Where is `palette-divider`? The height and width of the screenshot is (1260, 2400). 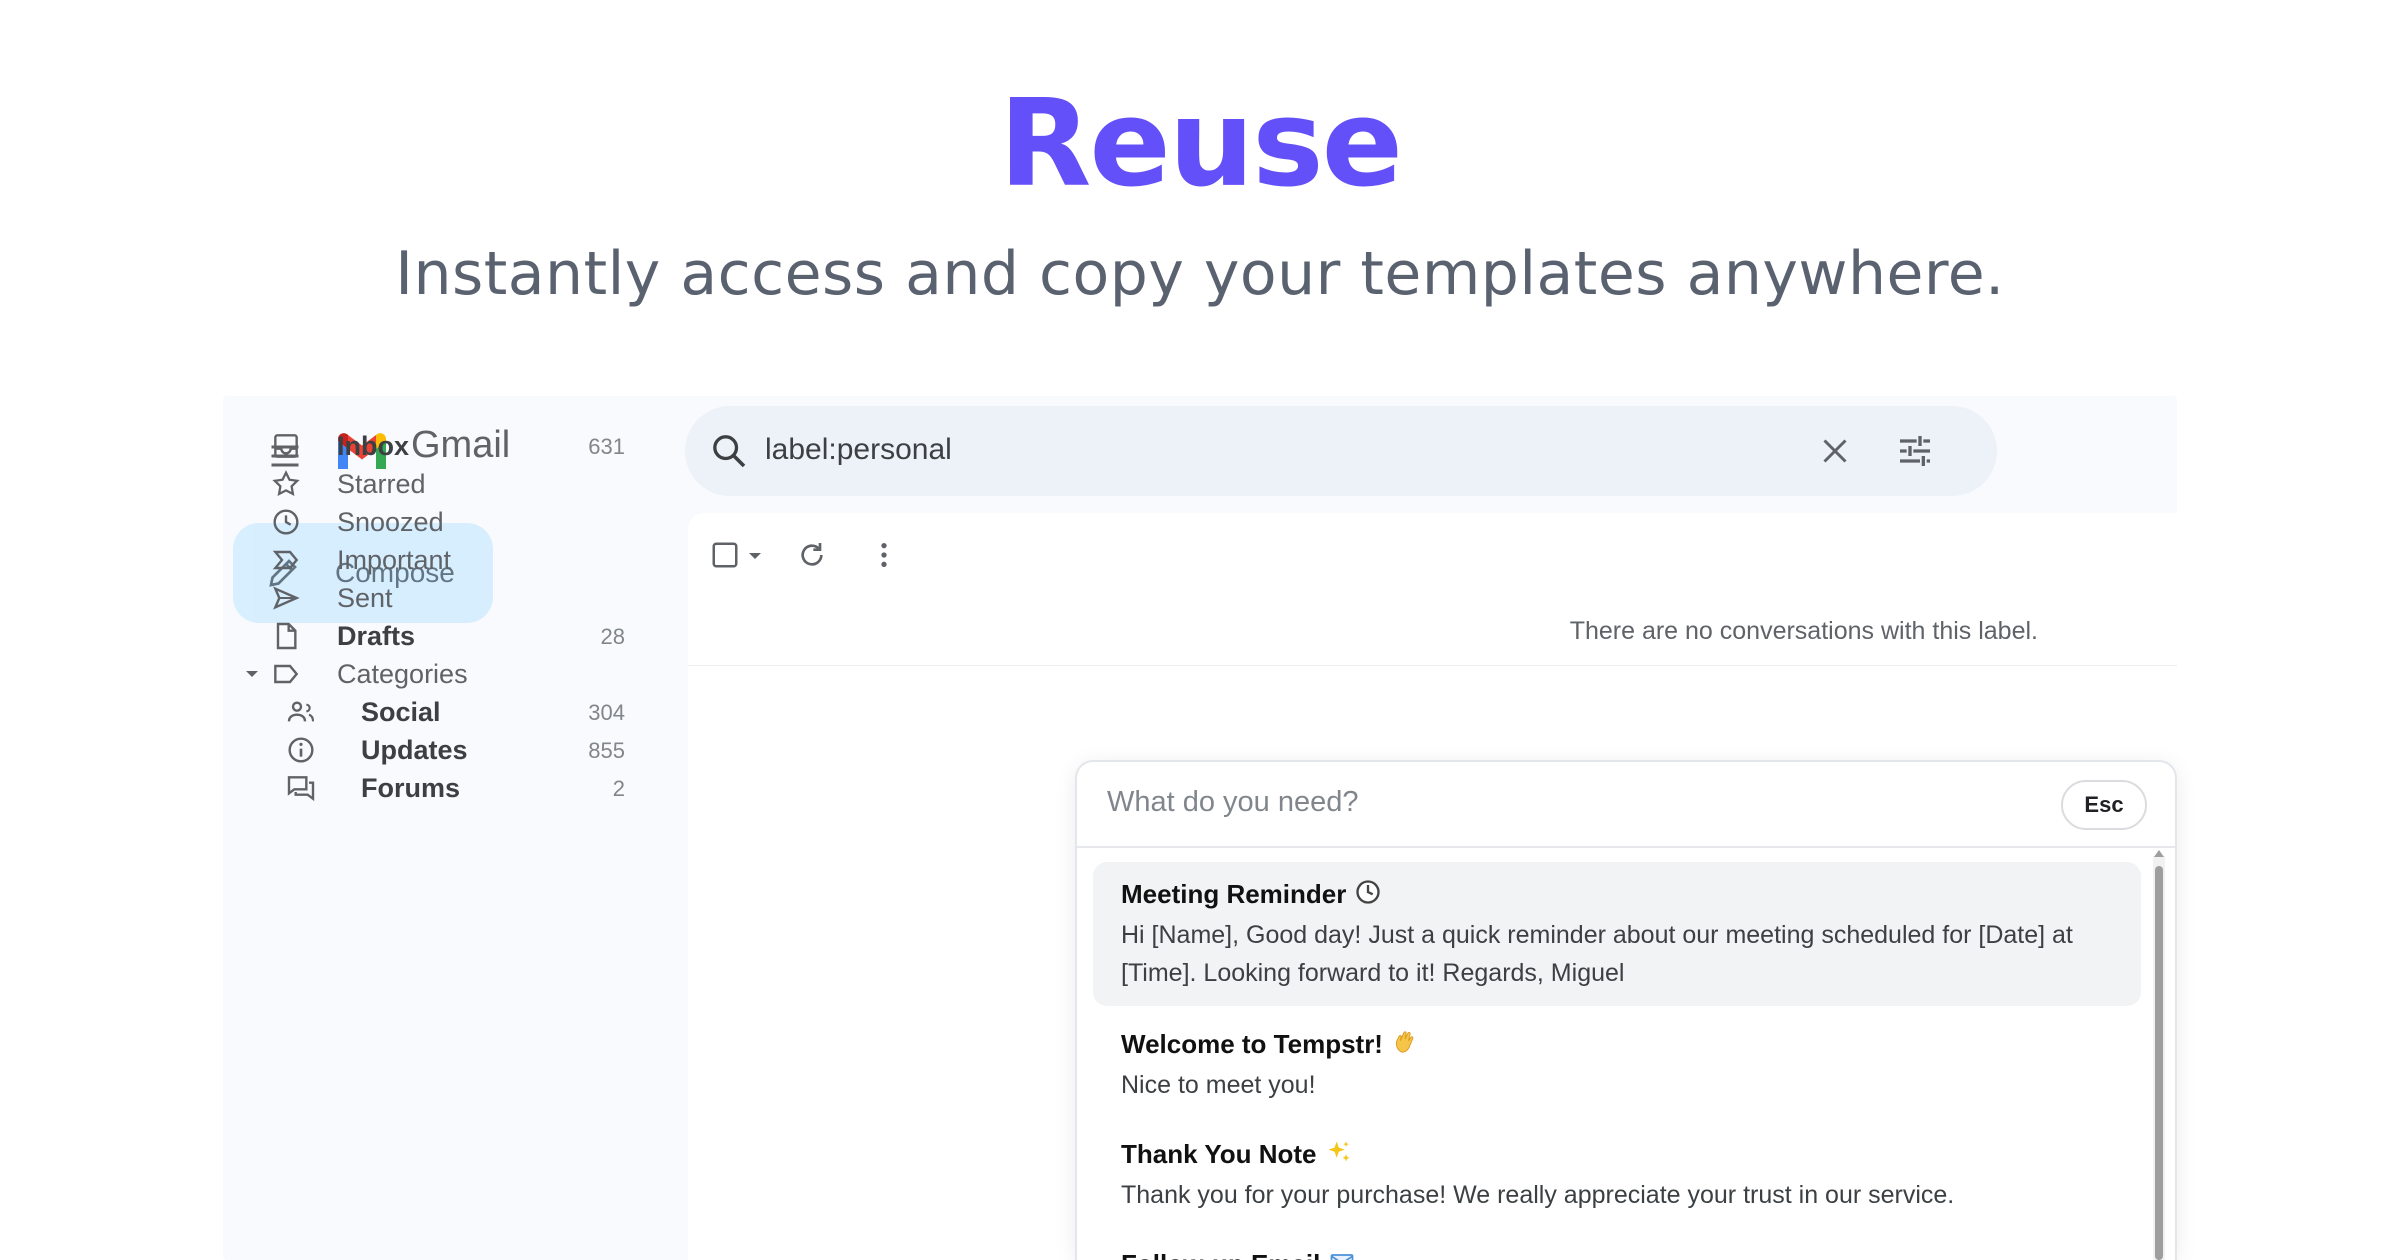 palette-divider is located at coordinates (1626, 847).